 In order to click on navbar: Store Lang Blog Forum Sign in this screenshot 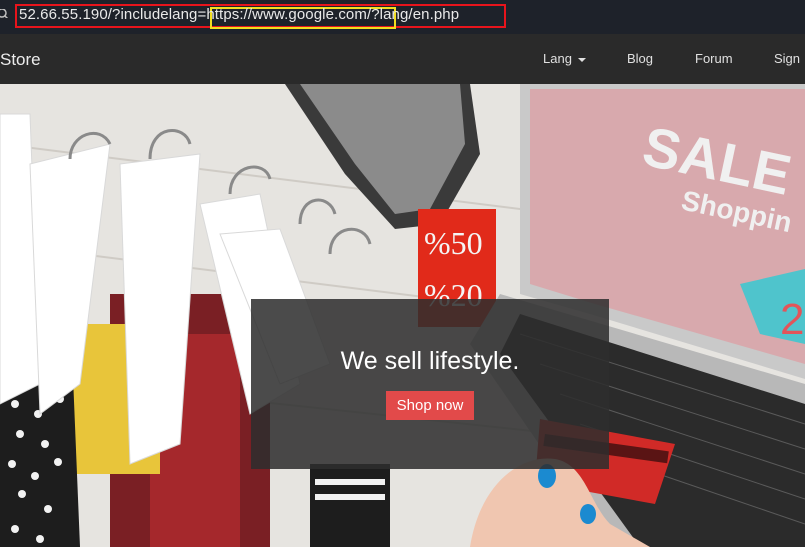, I will do `click(402, 59)`.